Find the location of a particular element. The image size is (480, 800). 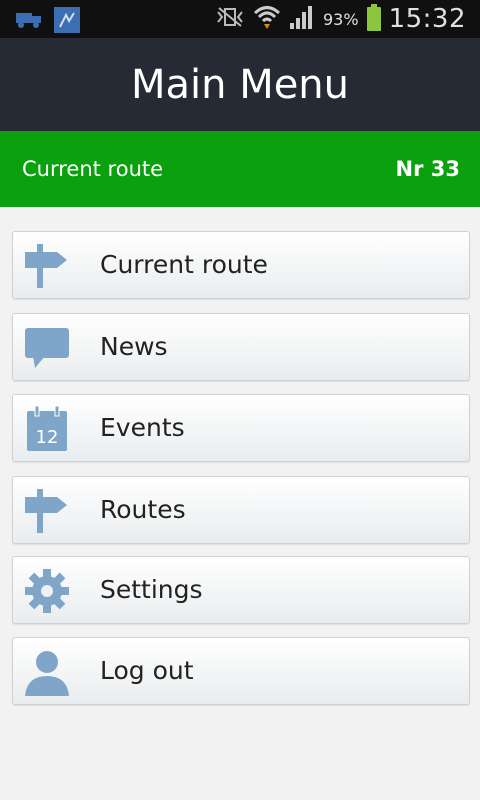

menu-item-log-out: Log out is located at coordinates (241, 671).